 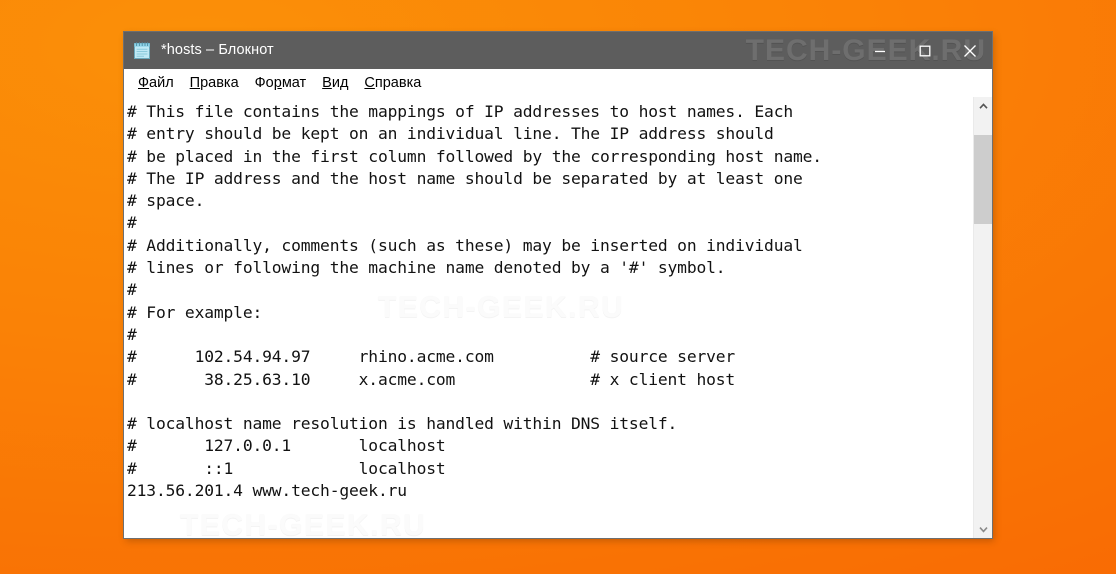 What do you see at coordinates (558, 82) in the screenshot?
I see `menu-bar: Файл Правка Формат Вид Справка` at bounding box center [558, 82].